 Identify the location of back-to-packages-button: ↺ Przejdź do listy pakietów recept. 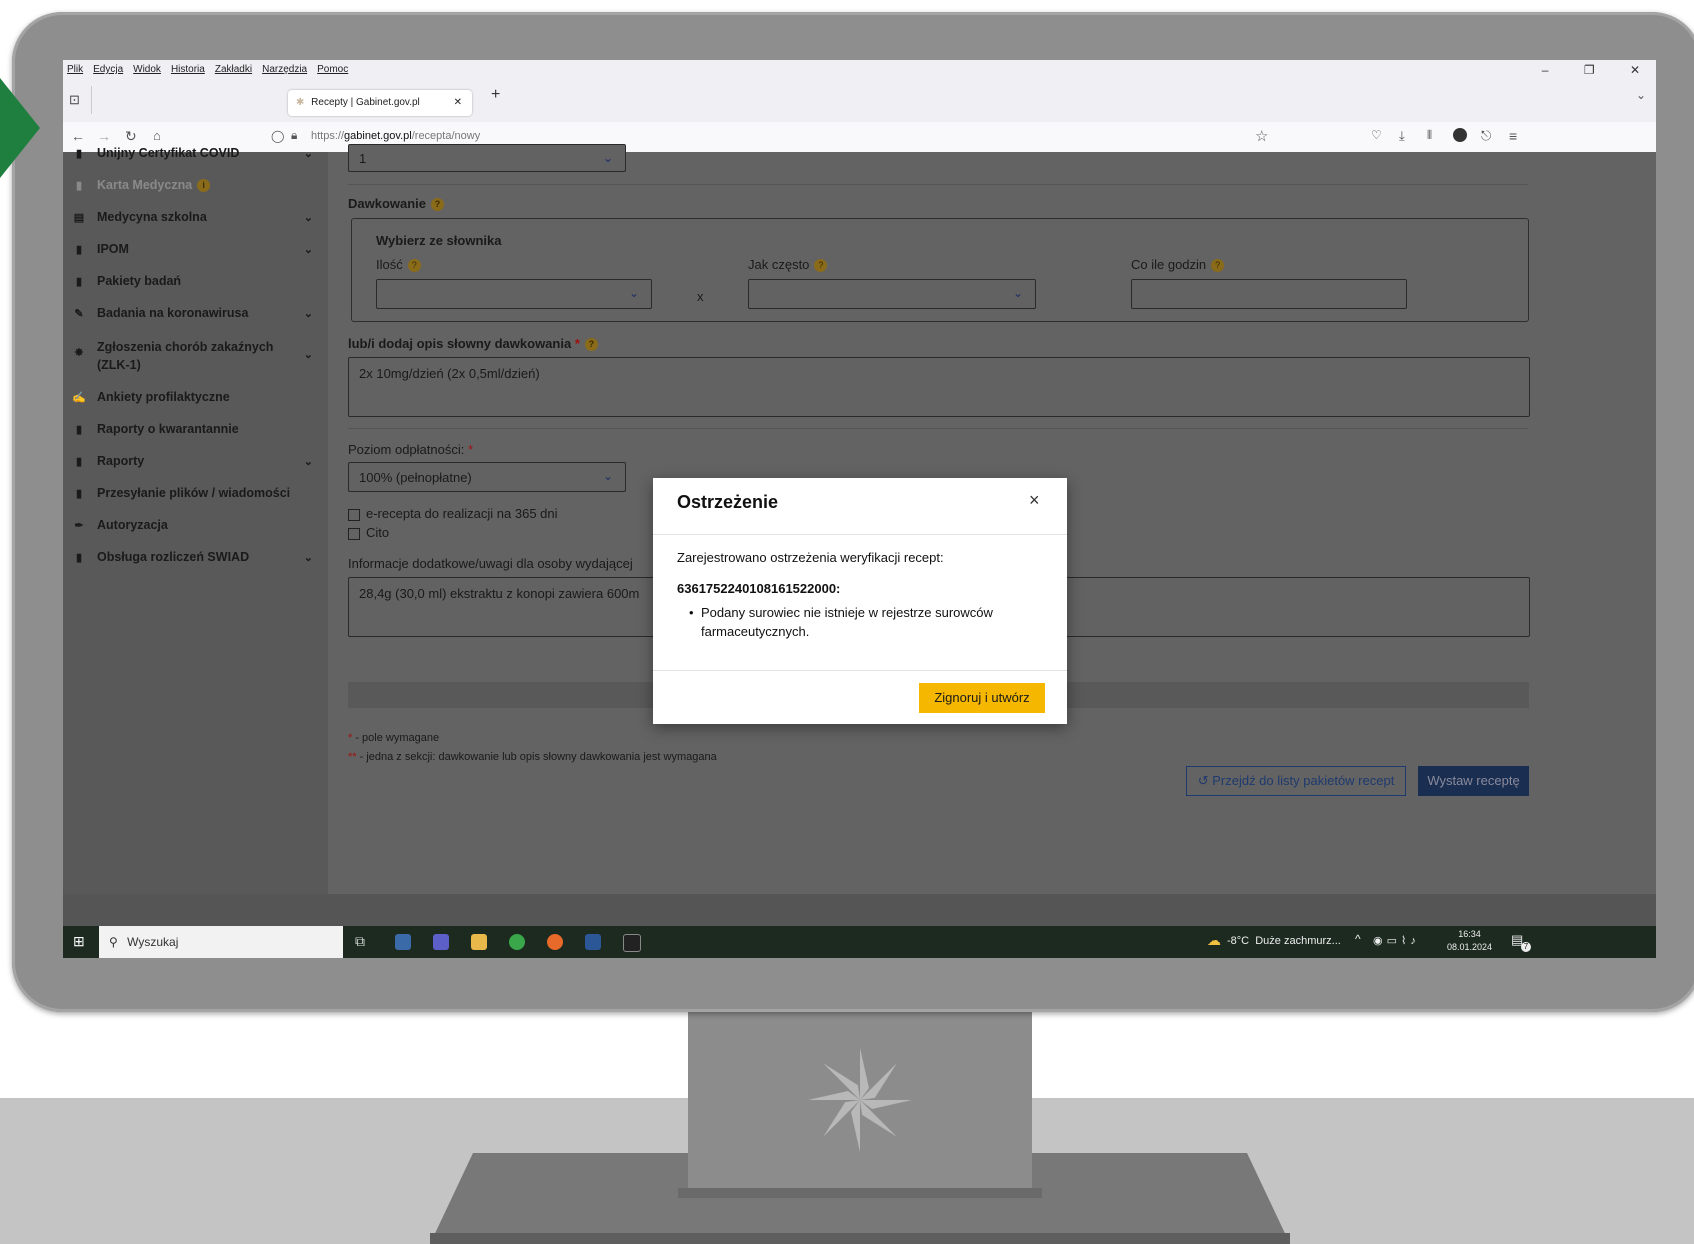
(1296, 781).